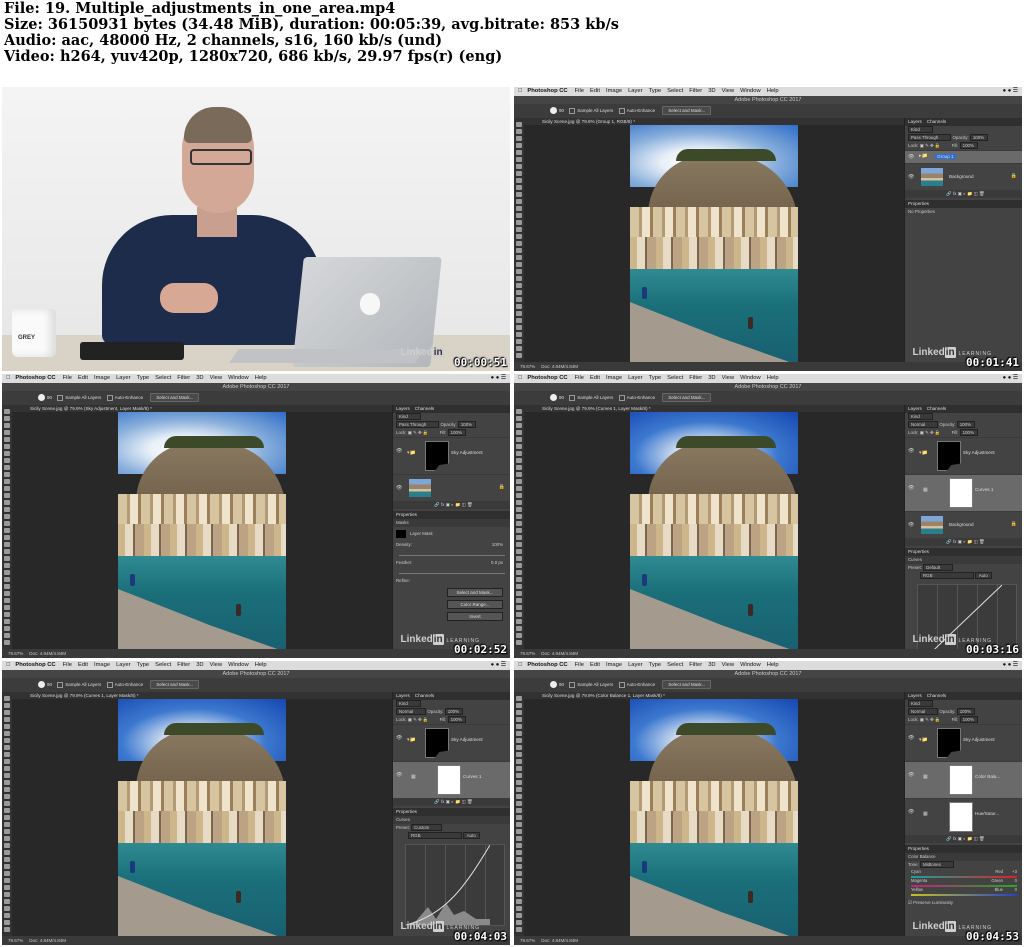 The image size is (1024, 947). Describe the element at coordinates (455, 885) in the screenshot. I see `curves-panel` at that location.